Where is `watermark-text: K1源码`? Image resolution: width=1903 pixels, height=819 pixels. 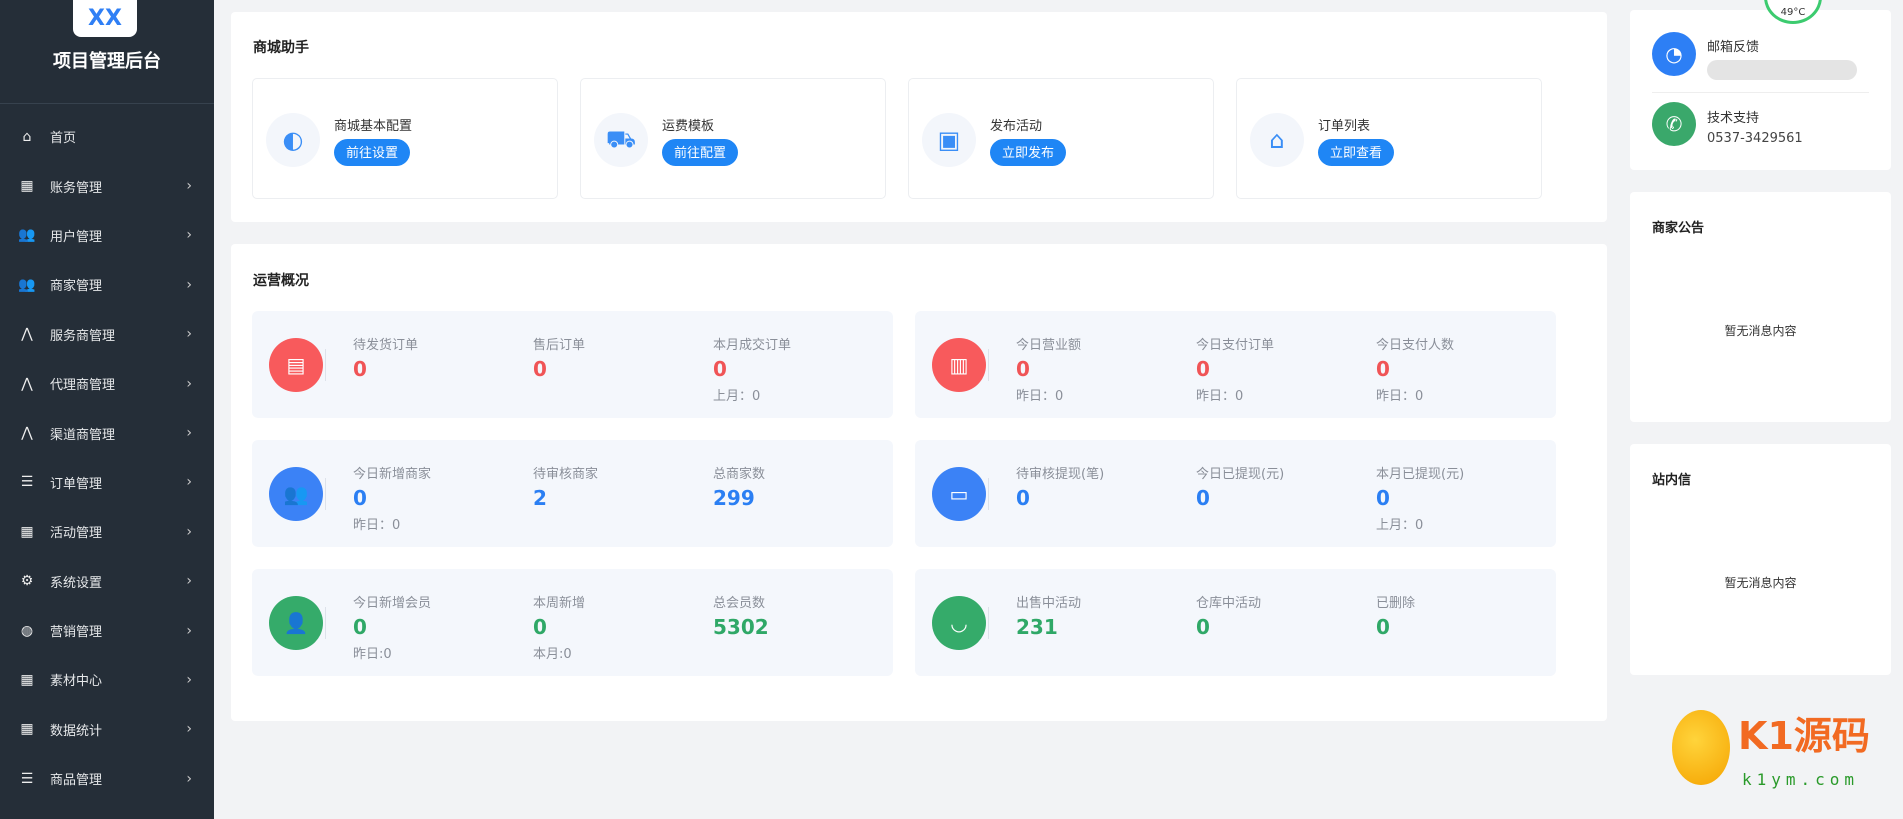
watermark-text: K1源码 is located at coordinates (1804, 736).